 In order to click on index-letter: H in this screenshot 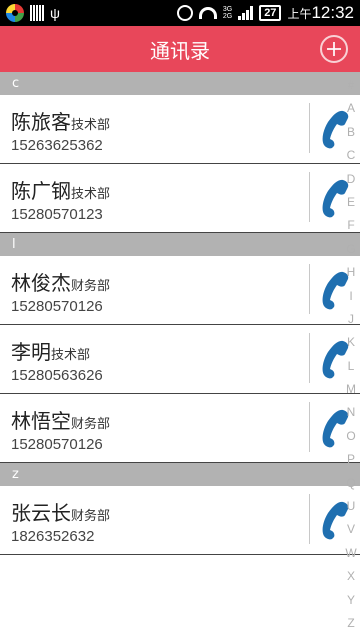, I will do `click(351, 272)`.